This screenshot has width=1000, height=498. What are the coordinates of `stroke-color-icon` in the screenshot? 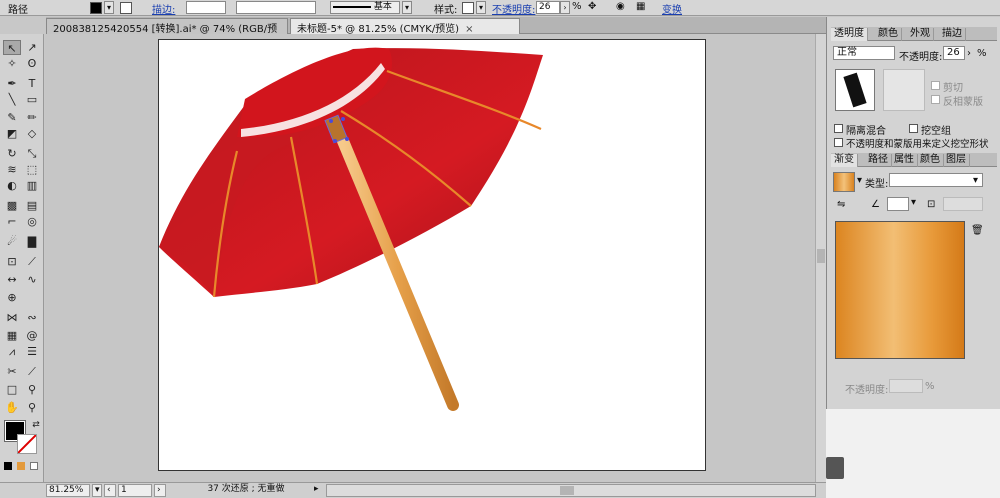 It's located at (27, 444).